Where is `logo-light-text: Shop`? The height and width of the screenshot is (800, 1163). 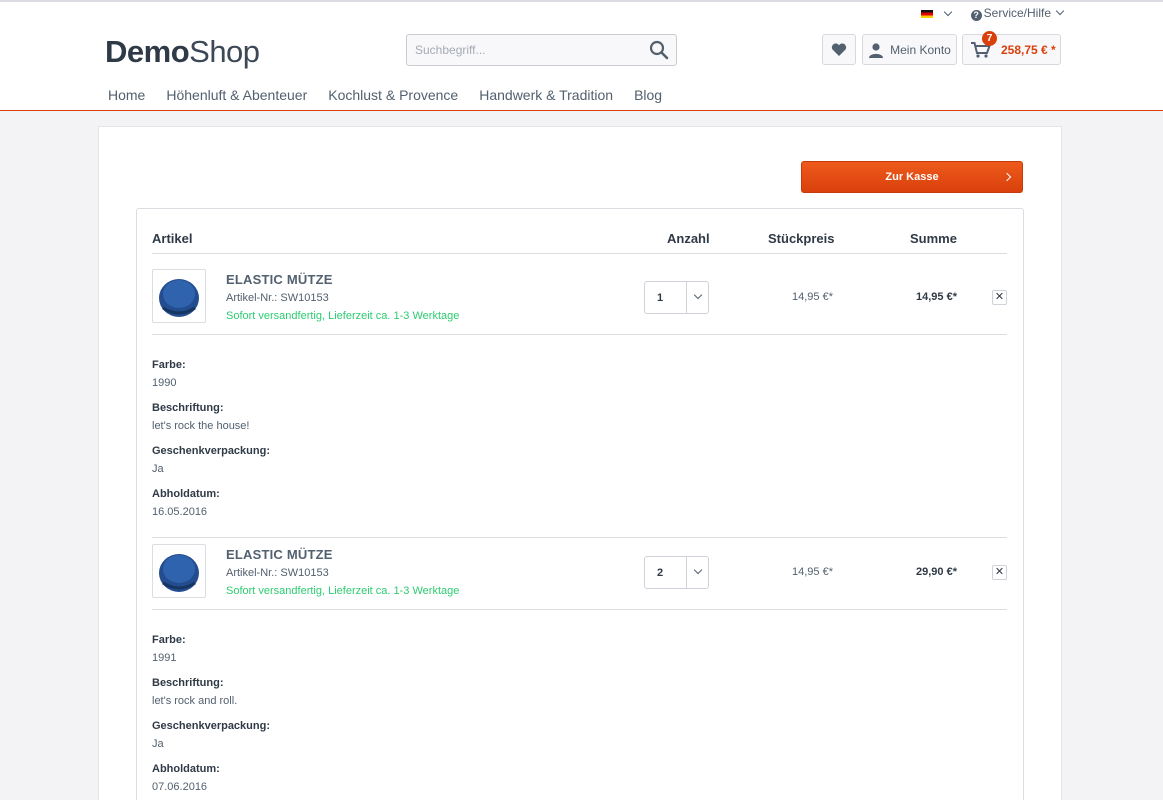
logo-light-text: Shop is located at coordinates (224, 51).